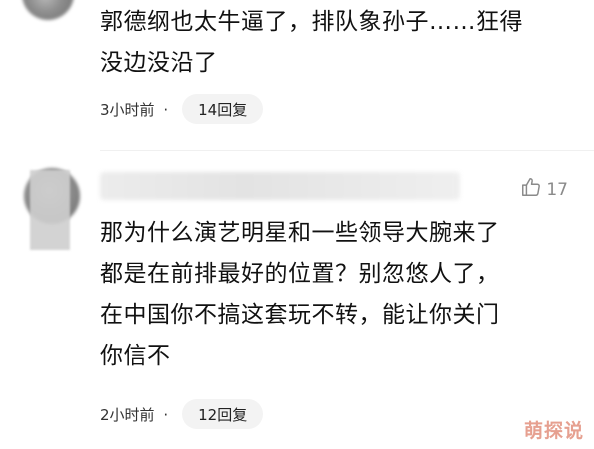  Describe the element at coordinates (127, 109) in the screenshot. I see `time-text: 3小时前` at that location.